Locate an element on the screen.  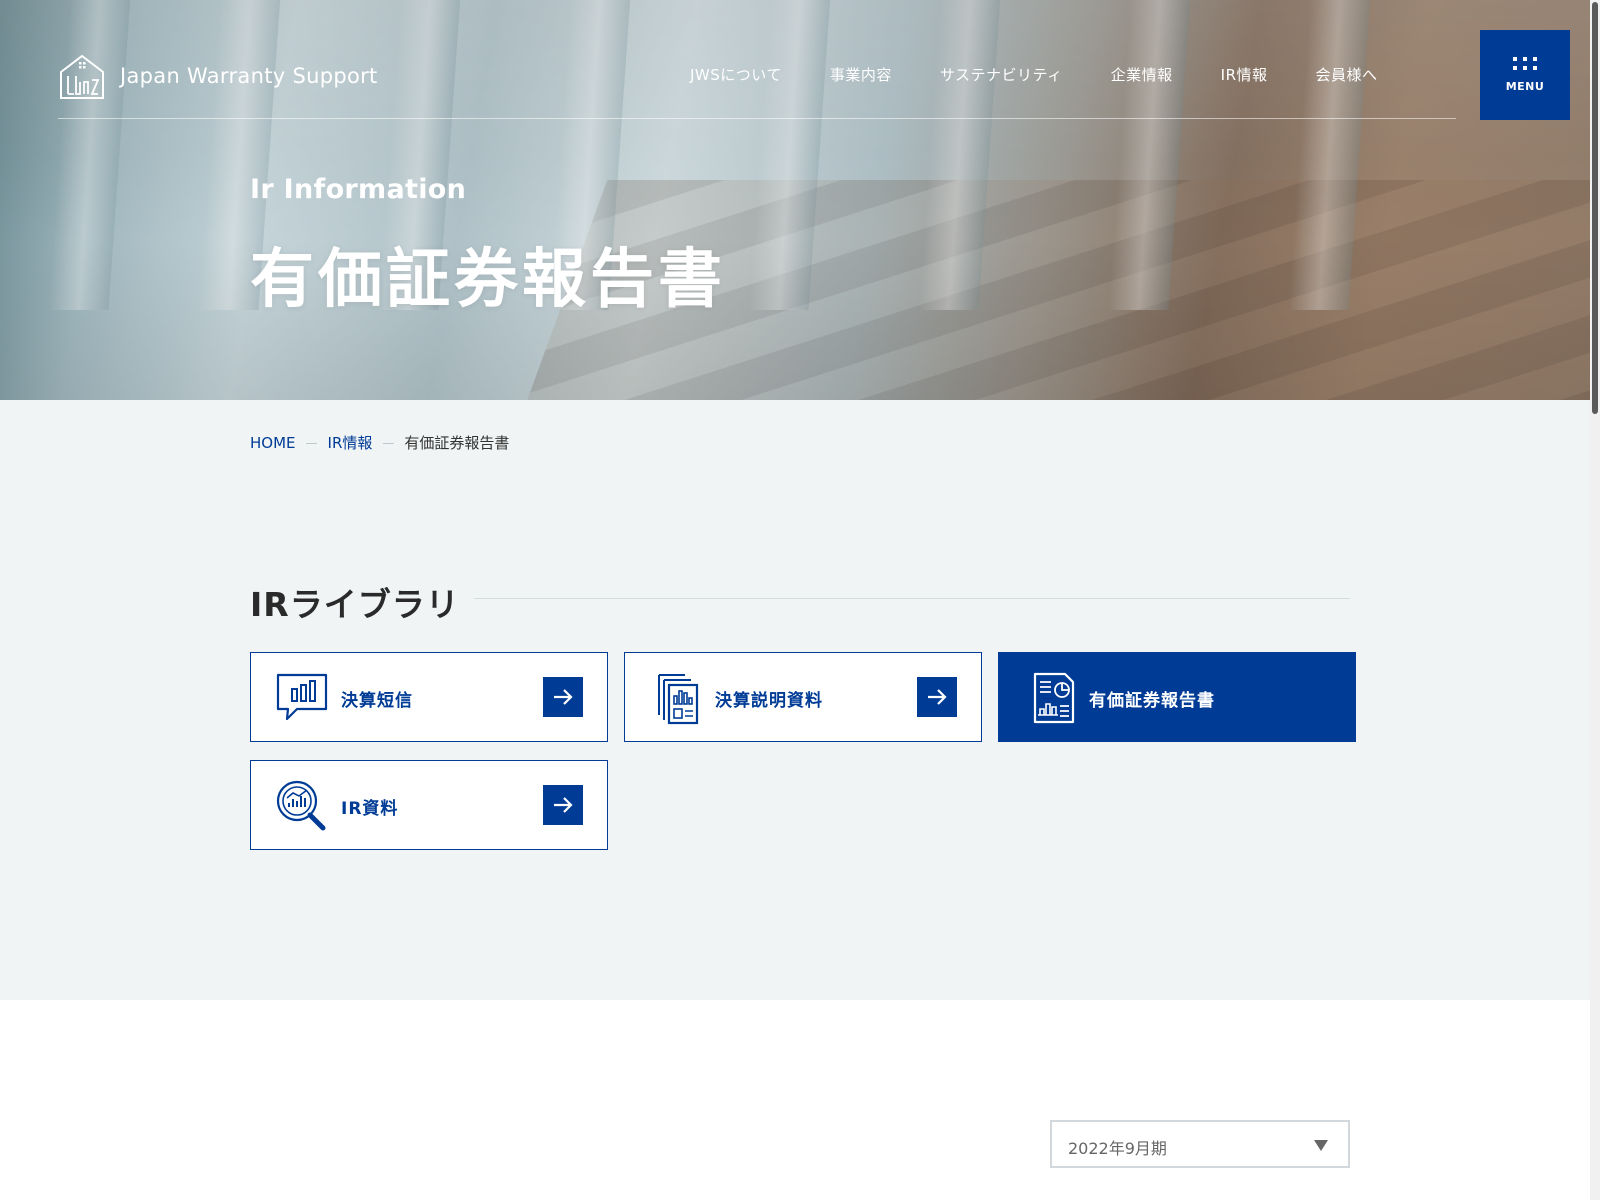
breadcrumb-current: 有価証券報告書 is located at coordinates (457, 443).